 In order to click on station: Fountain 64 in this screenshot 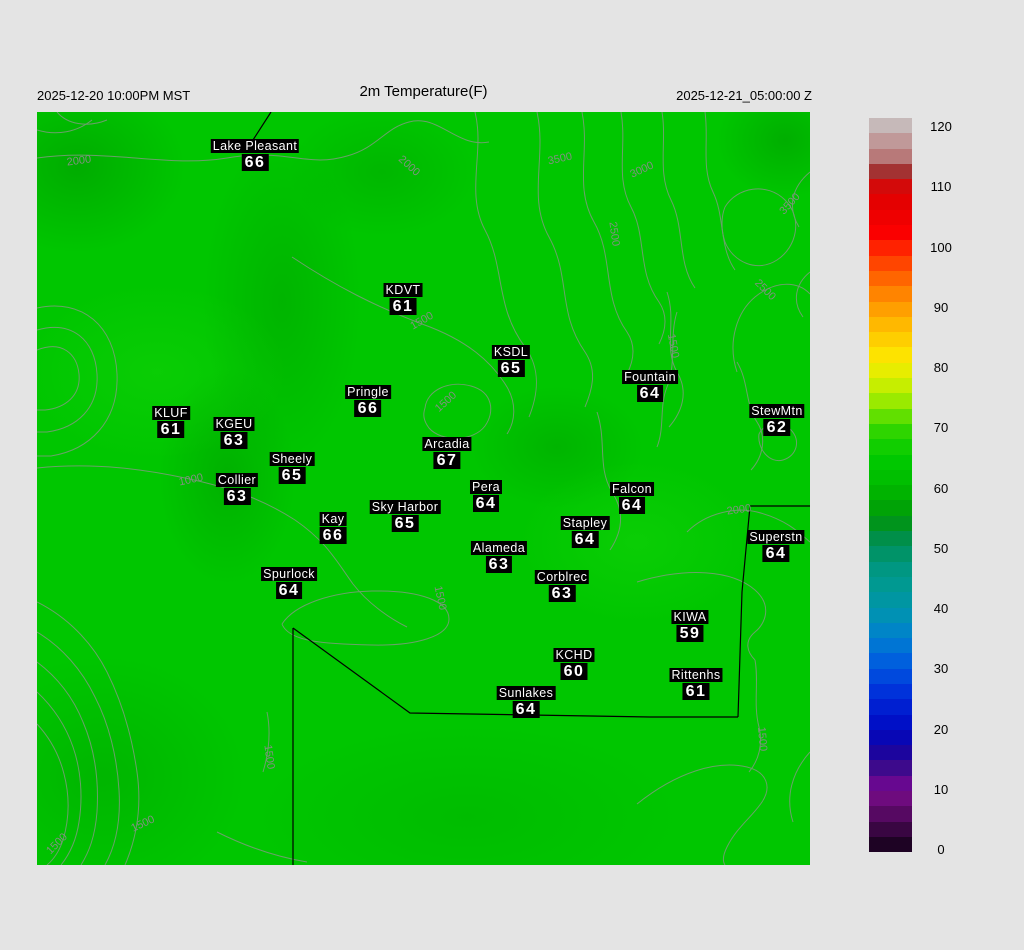, I will do `click(650, 386)`.